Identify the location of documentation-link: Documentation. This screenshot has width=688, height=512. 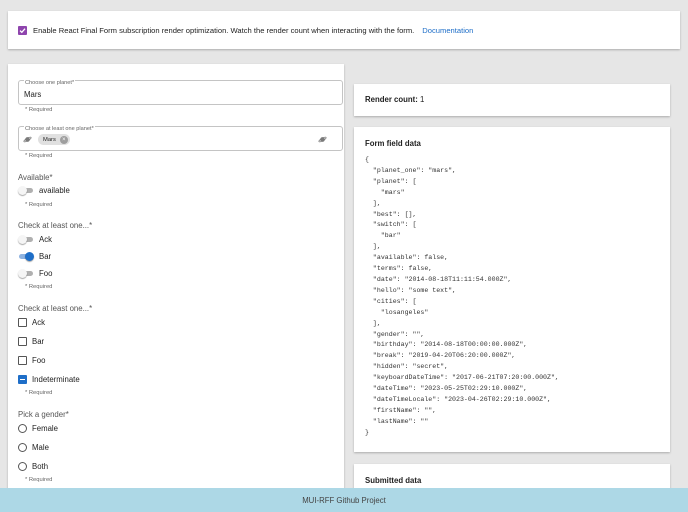
(447, 30).